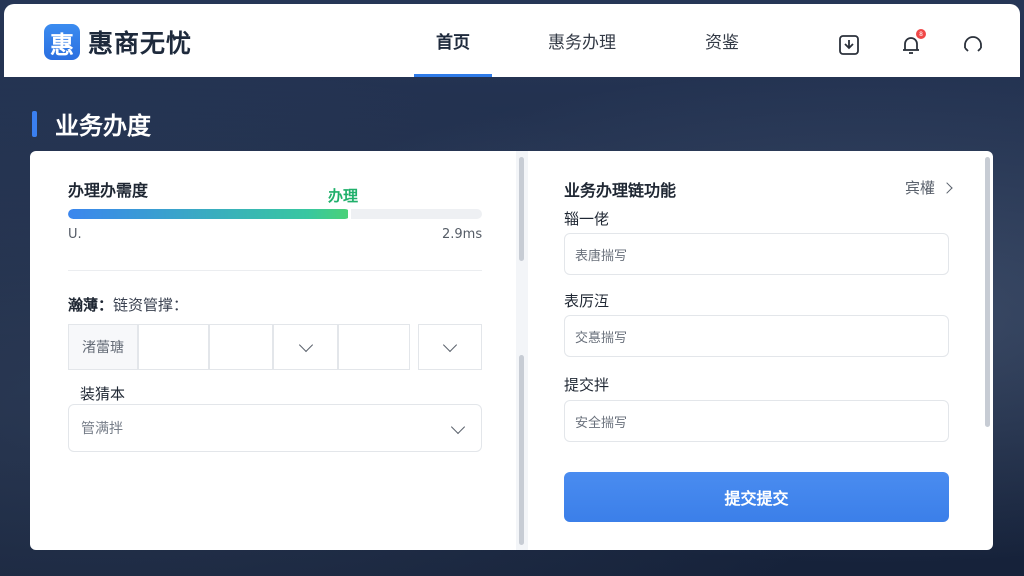  I want to click on more-link: 宾權, so click(928, 187).